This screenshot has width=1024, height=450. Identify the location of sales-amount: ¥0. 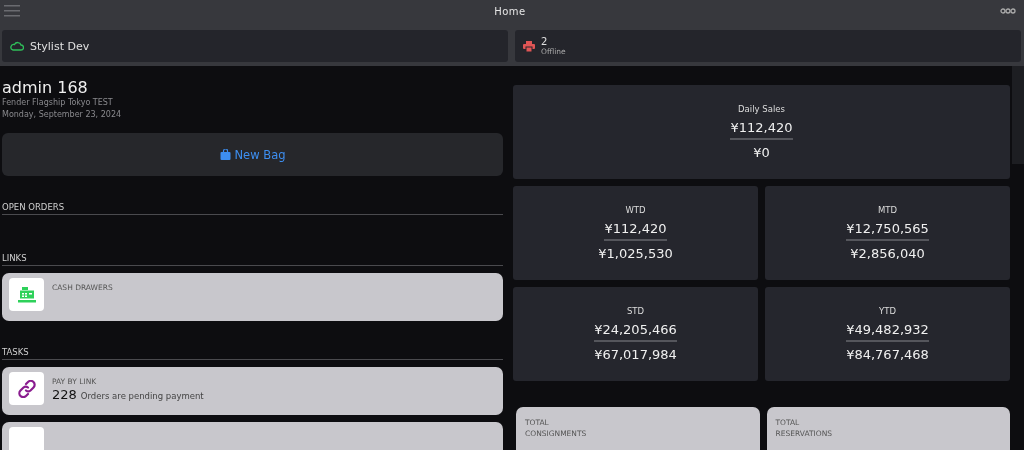
(761, 152).